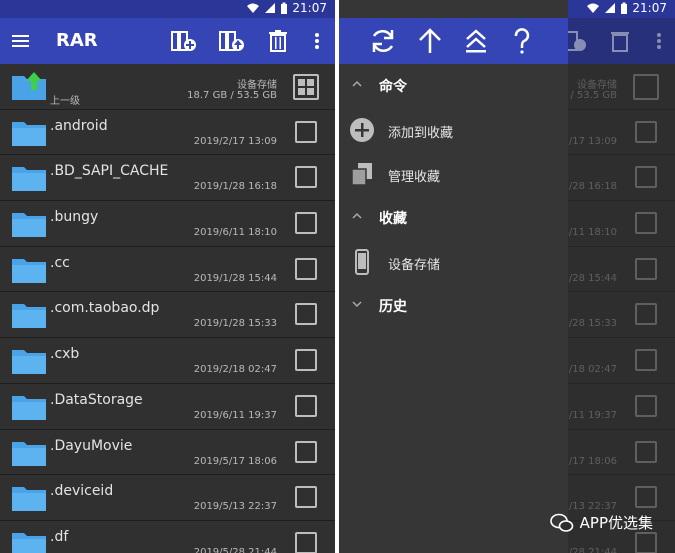 This screenshot has width=675, height=553. Describe the element at coordinates (167, 132) in the screenshot. I see `file-row: .android 2019/2/17 13:09` at that location.